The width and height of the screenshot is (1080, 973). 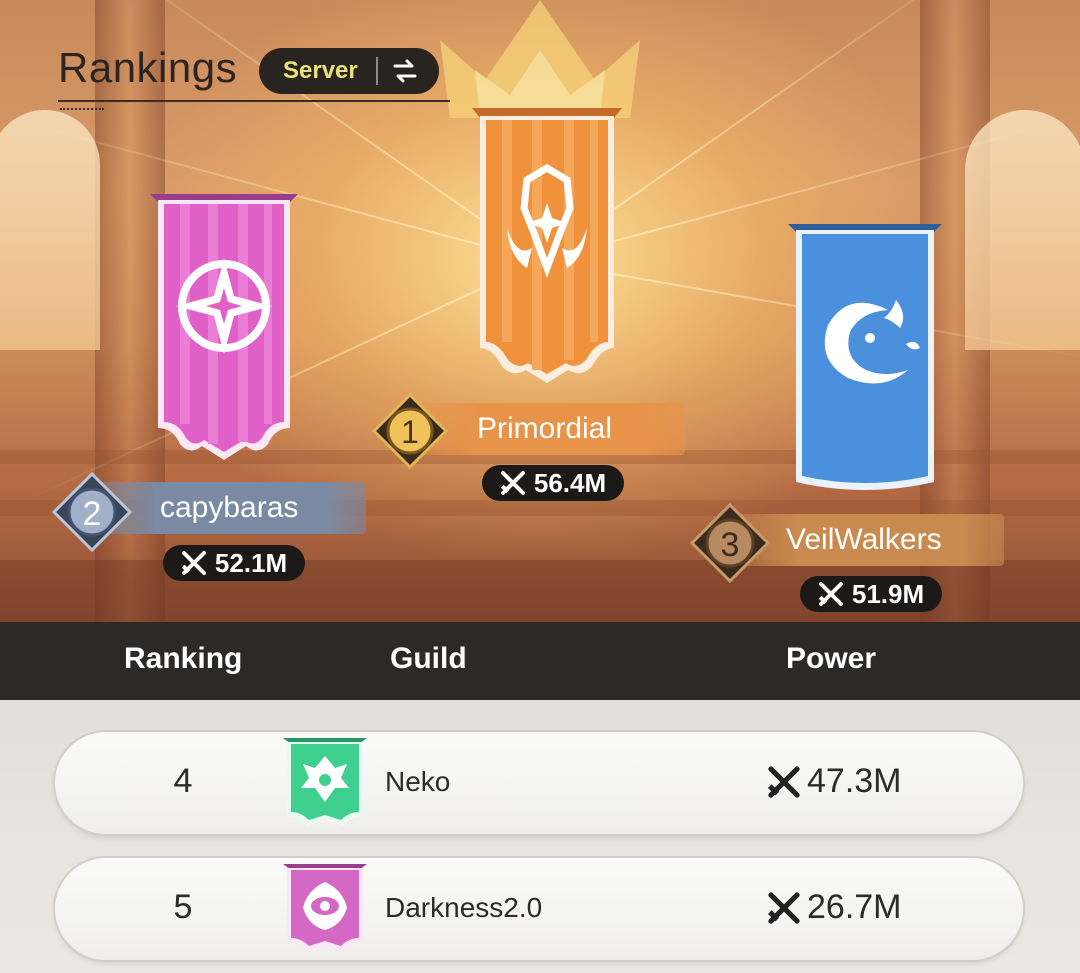 I want to click on row-rank: 4, so click(x=183, y=781).